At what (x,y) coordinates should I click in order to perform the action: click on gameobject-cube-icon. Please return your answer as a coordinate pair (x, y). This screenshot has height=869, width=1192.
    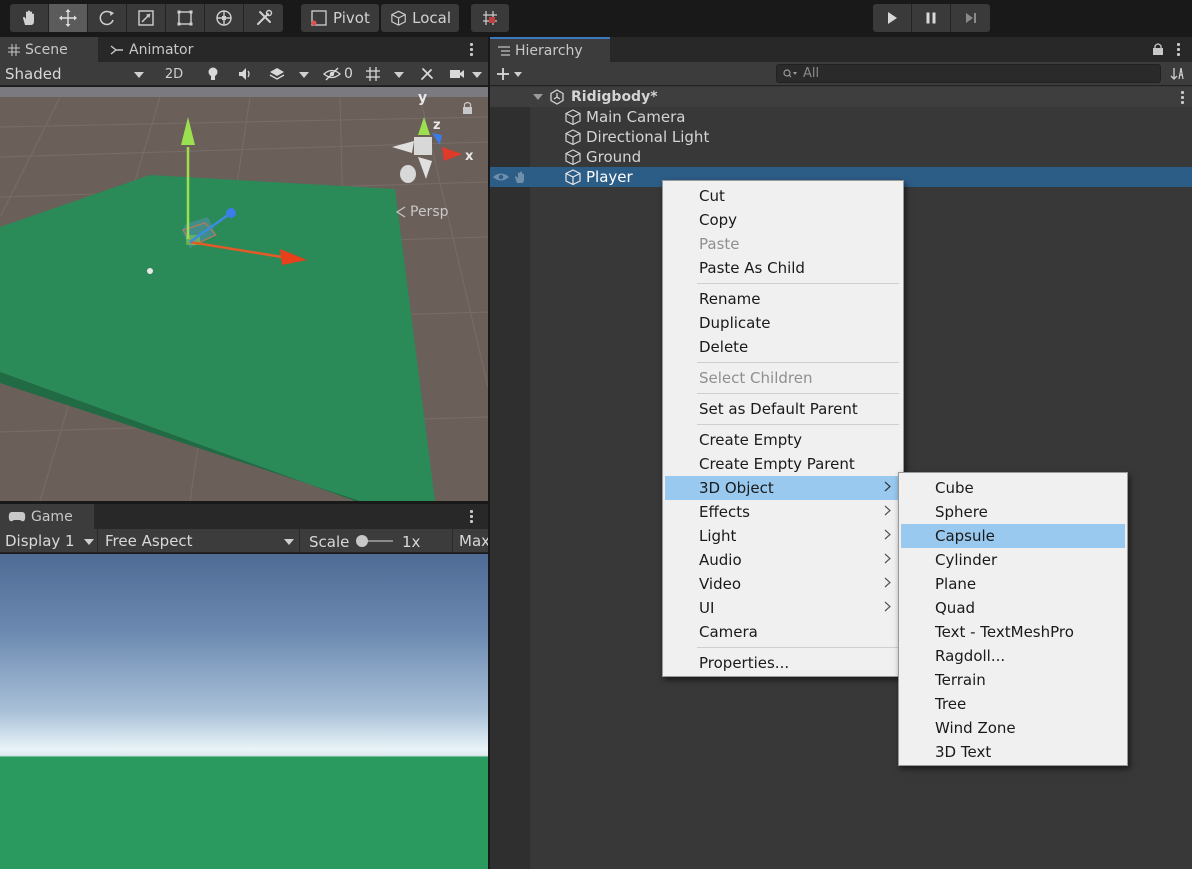
    Looking at the image, I should click on (573, 137).